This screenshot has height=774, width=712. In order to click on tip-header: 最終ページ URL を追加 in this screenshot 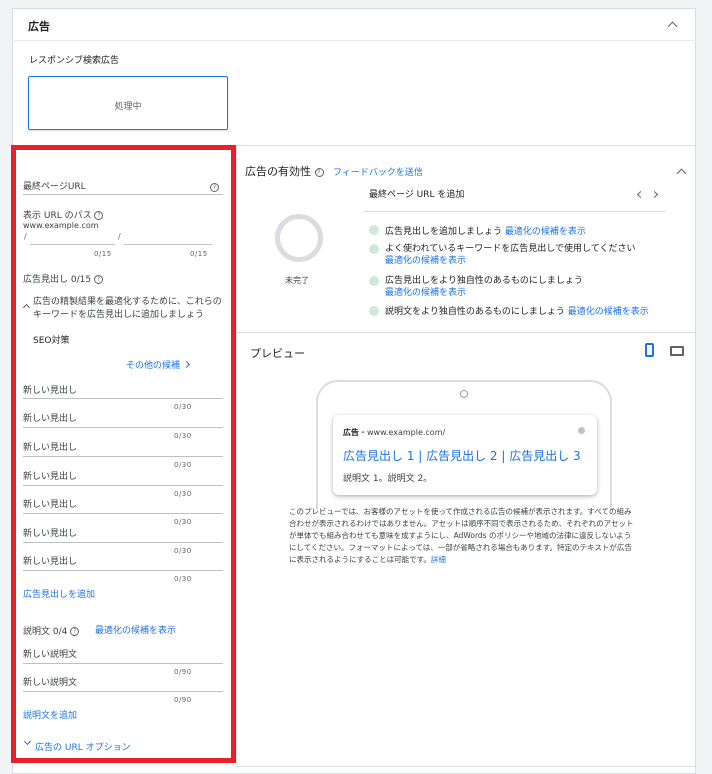, I will do `click(417, 195)`.